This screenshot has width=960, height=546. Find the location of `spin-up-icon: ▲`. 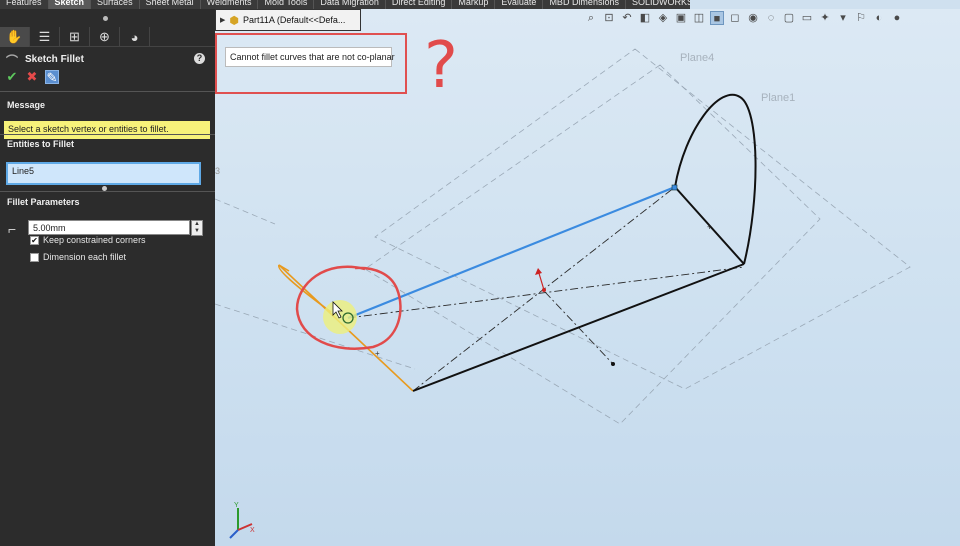

spin-up-icon: ▲ is located at coordinates (197, 224).